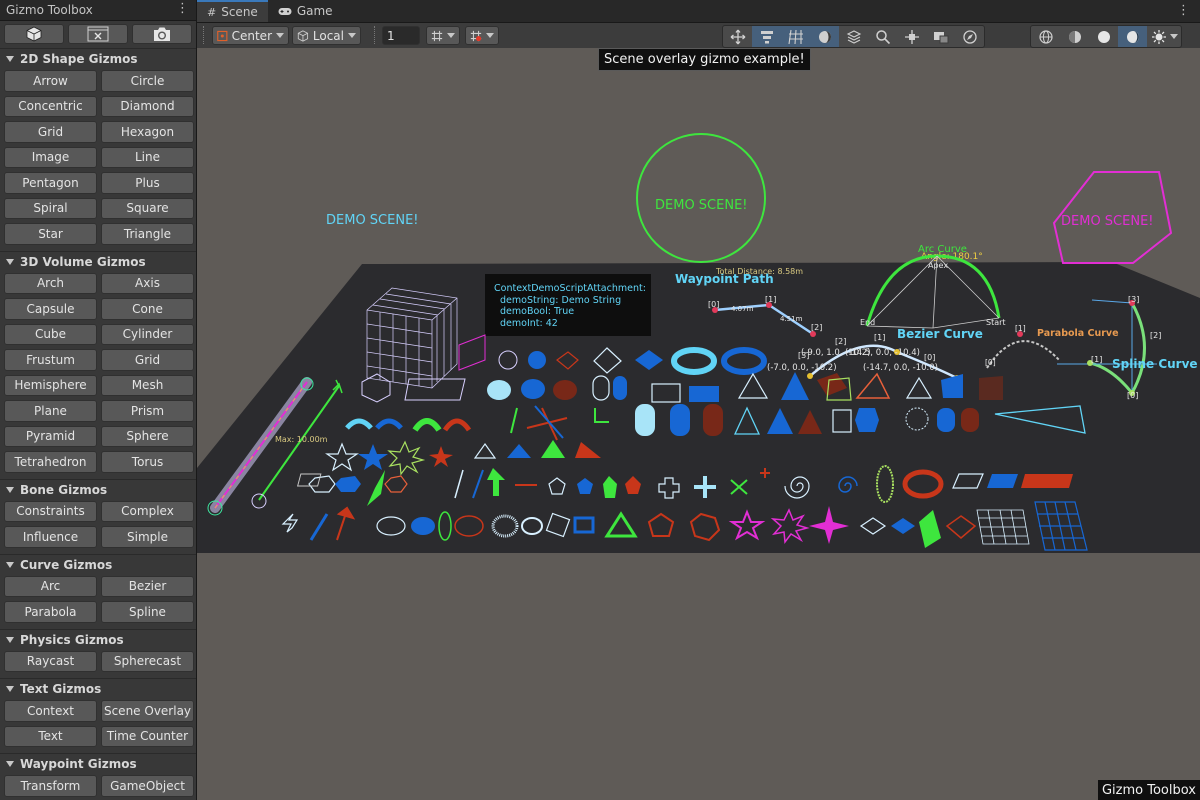  Describe the element at coordinates (713, 420) in the screenshot. I see `cylinder-red-gizmo` at that location.